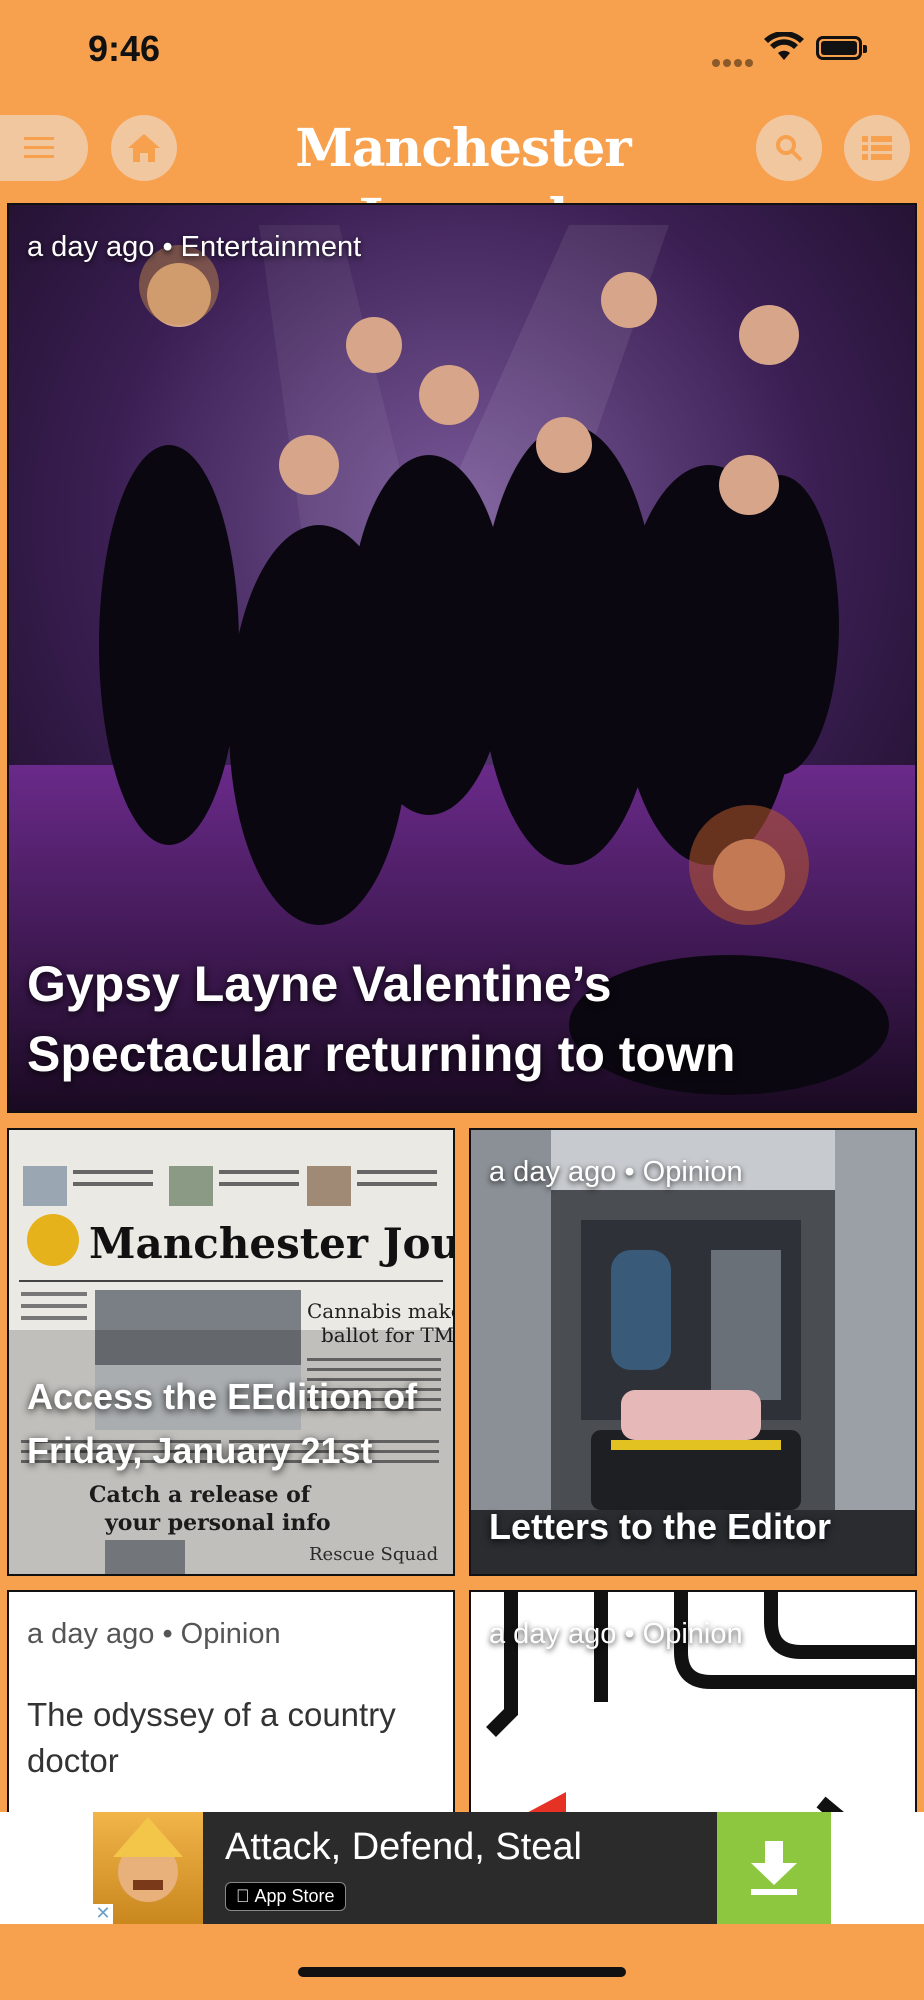  What do you see at coordinates (660, 1527) in the screenshot?
I see `letters-title: Letters to the Editor` at bounding box center [660, 1527].